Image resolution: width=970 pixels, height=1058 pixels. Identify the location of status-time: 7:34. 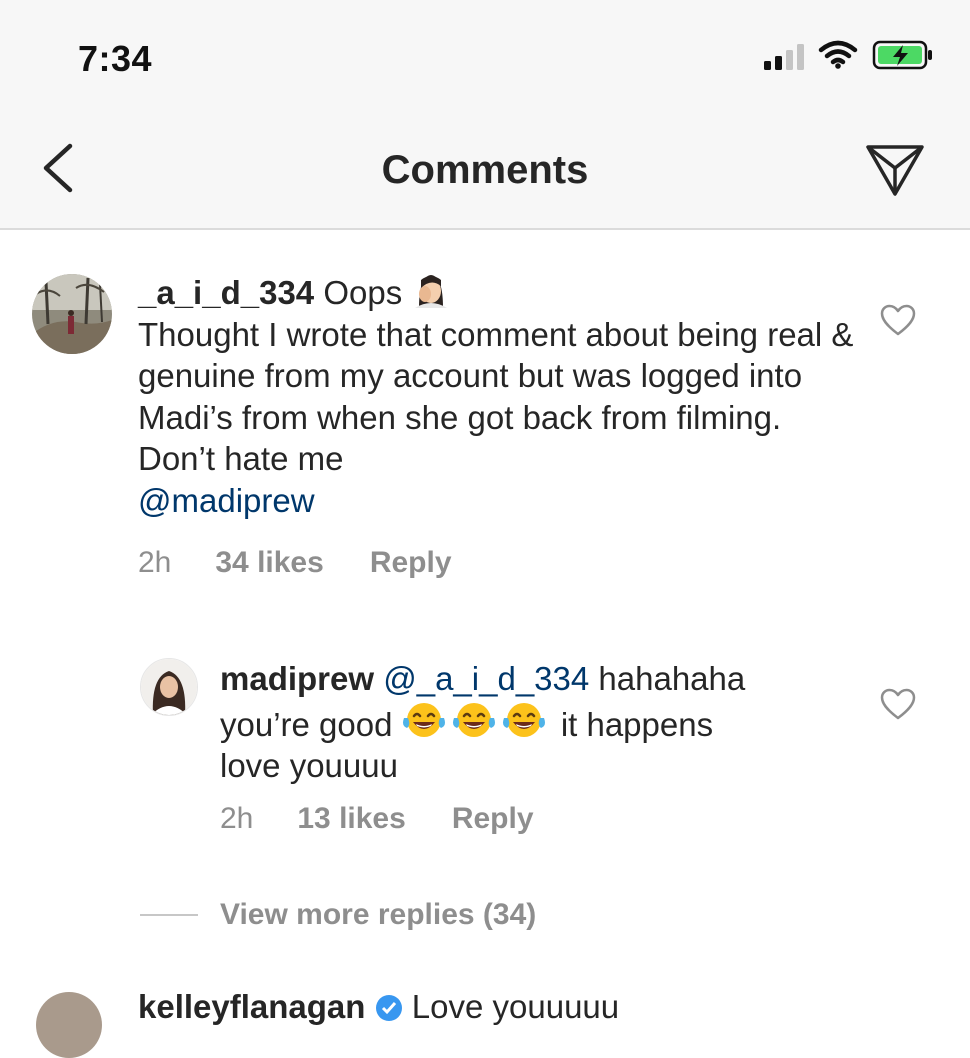
(115, 58).